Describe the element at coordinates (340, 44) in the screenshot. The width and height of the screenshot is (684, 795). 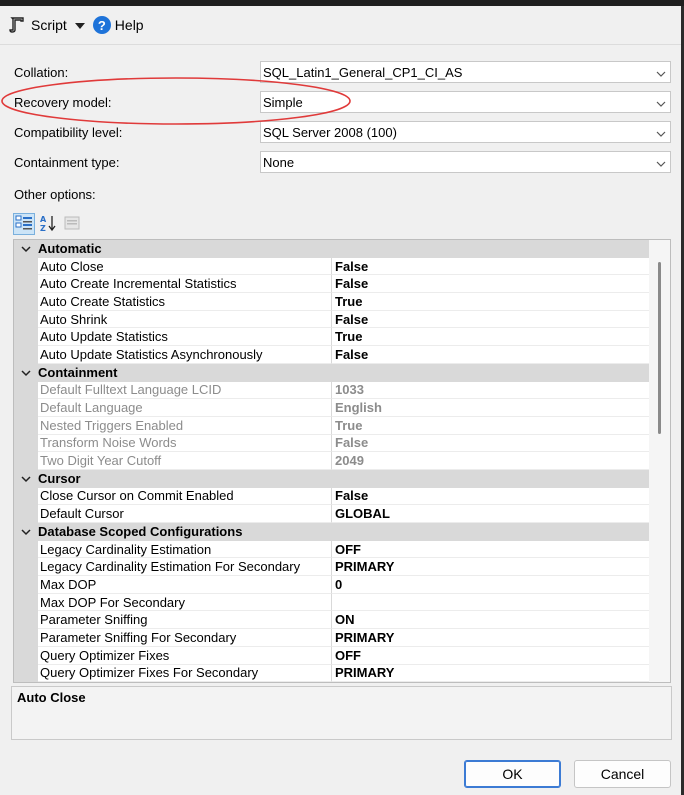
I see `toolbar-divider` at that location.